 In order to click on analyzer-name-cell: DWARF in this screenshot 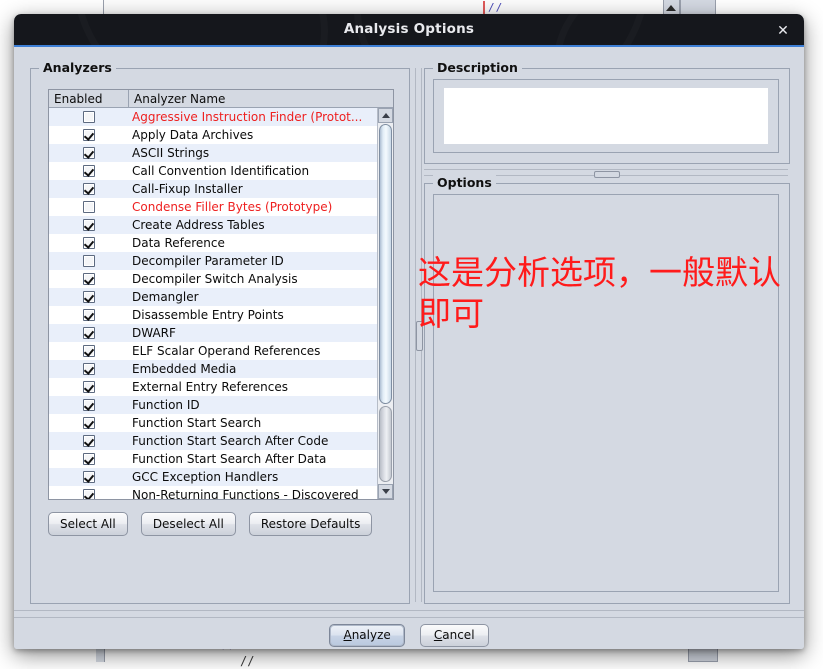, I will do `click(253, 333)`.